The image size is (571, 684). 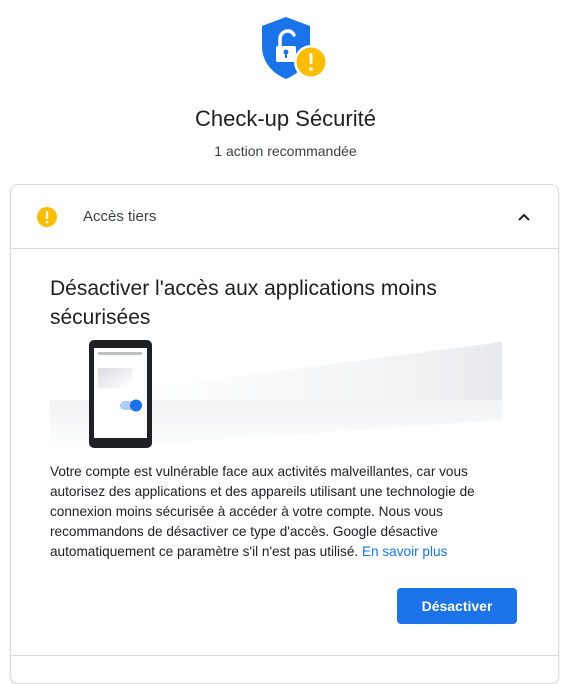 I want to click on divider, so click(x=284, y=655).